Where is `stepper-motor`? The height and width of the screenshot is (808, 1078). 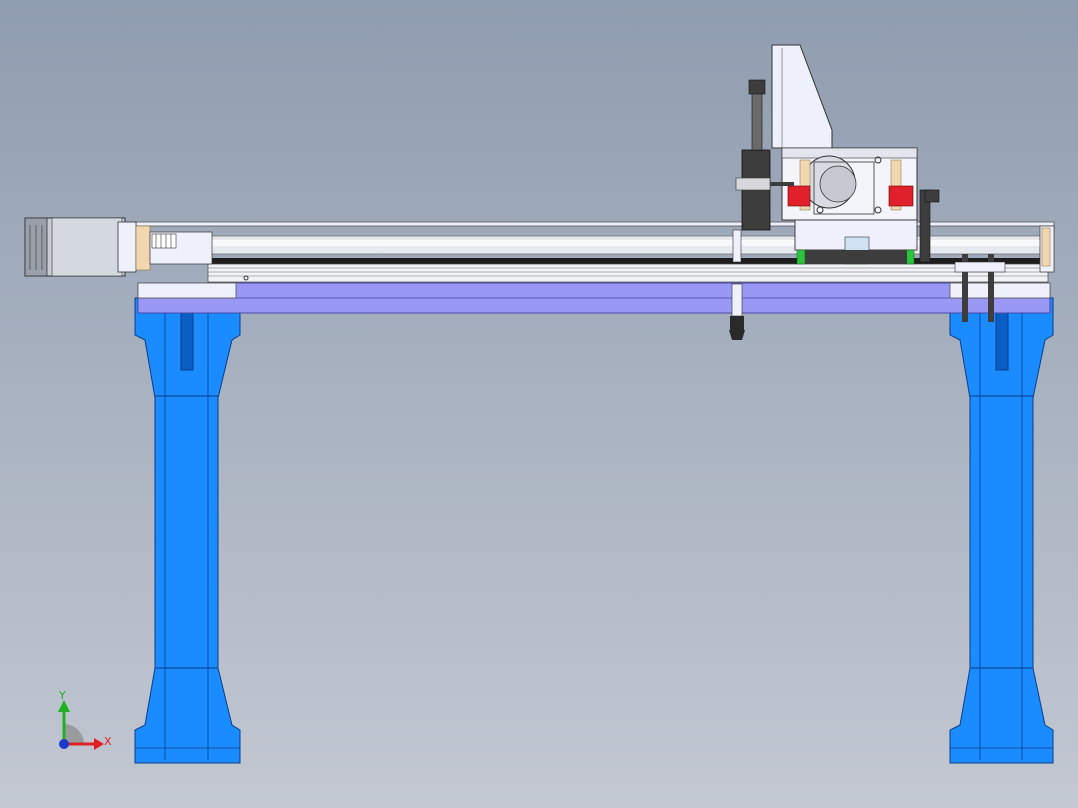
stepper-motor is located at coordinates (118, 247).